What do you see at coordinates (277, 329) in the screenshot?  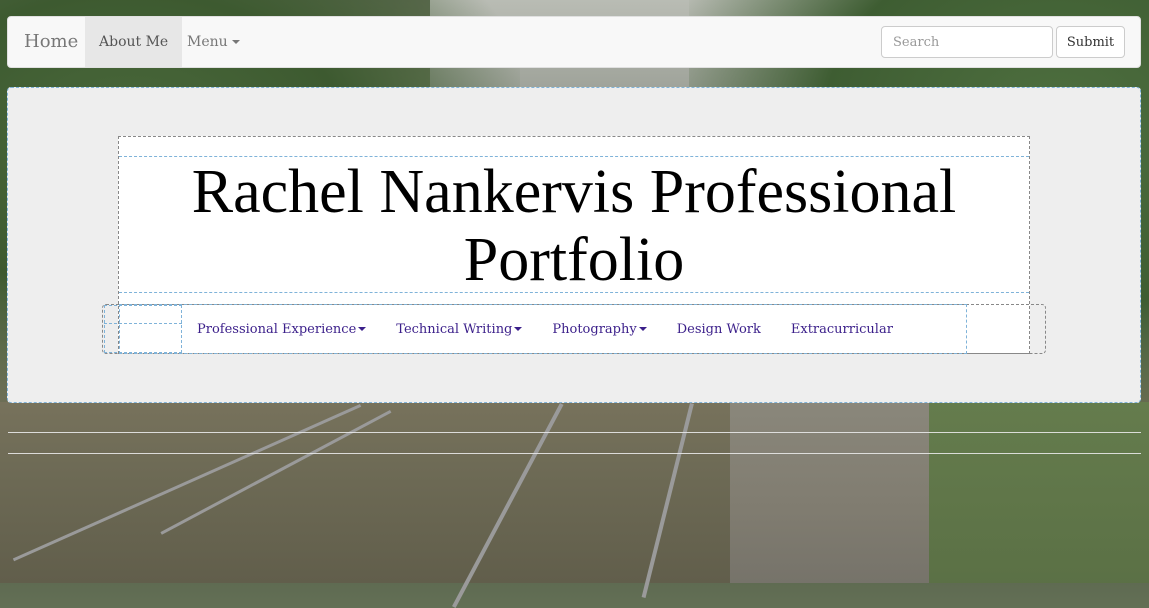 I see `subnav-item-label: Professional Experience` at bounding box center [277, 329].